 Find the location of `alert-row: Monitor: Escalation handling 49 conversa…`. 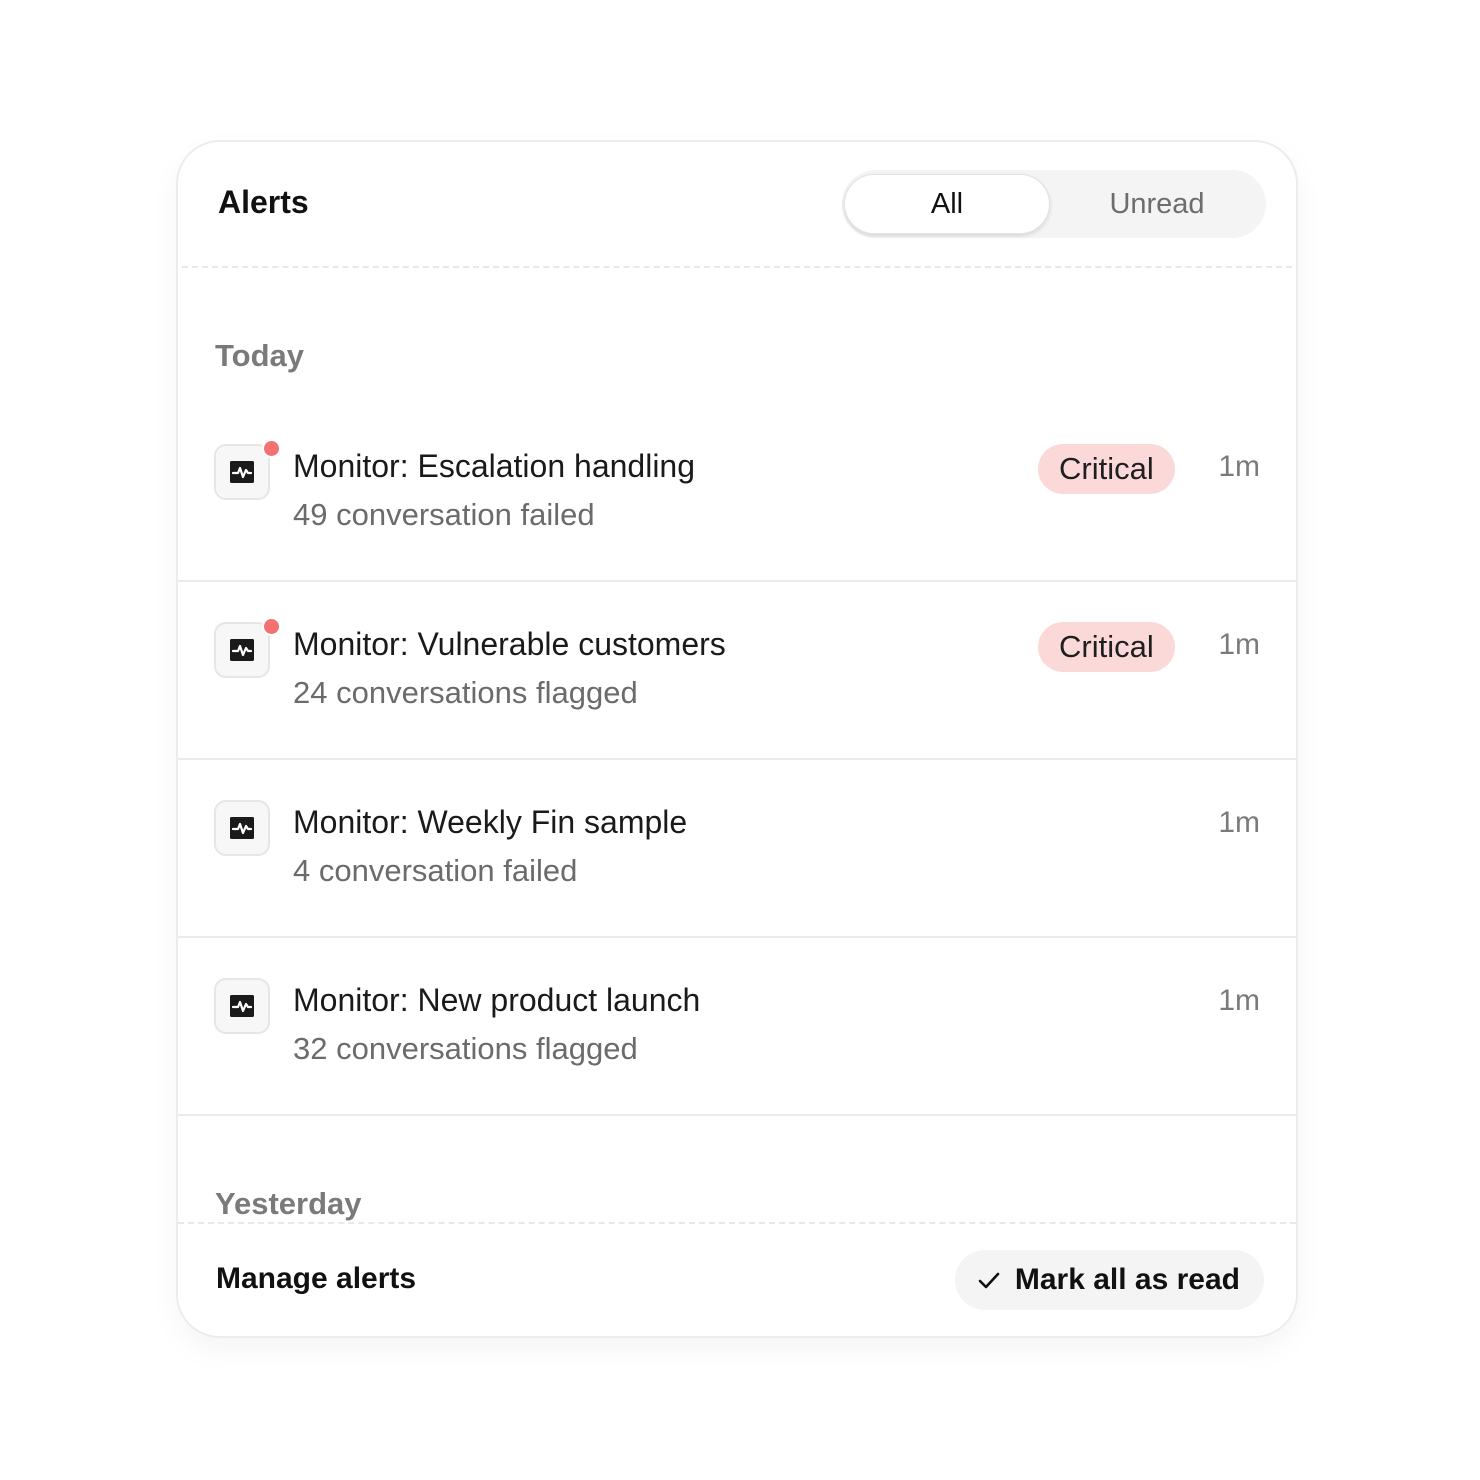

alert-row: Monitor: Escalation handling 49 conversa… is located at coordinates (737, 493).